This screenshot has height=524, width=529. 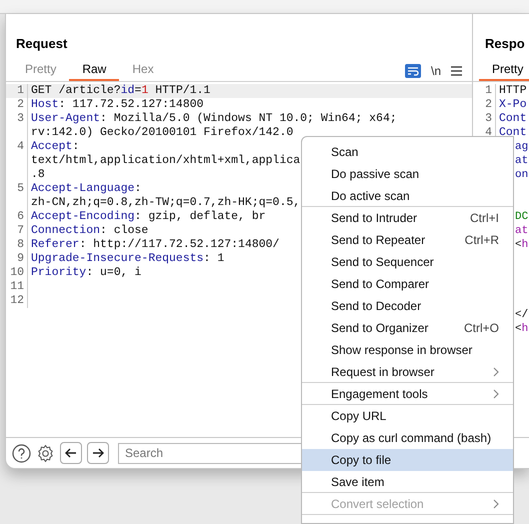 What do you see at coordinates (407, 174) in the screenshot?
I see `menu-item: Do passive scan` at bounding box center [407, 174].